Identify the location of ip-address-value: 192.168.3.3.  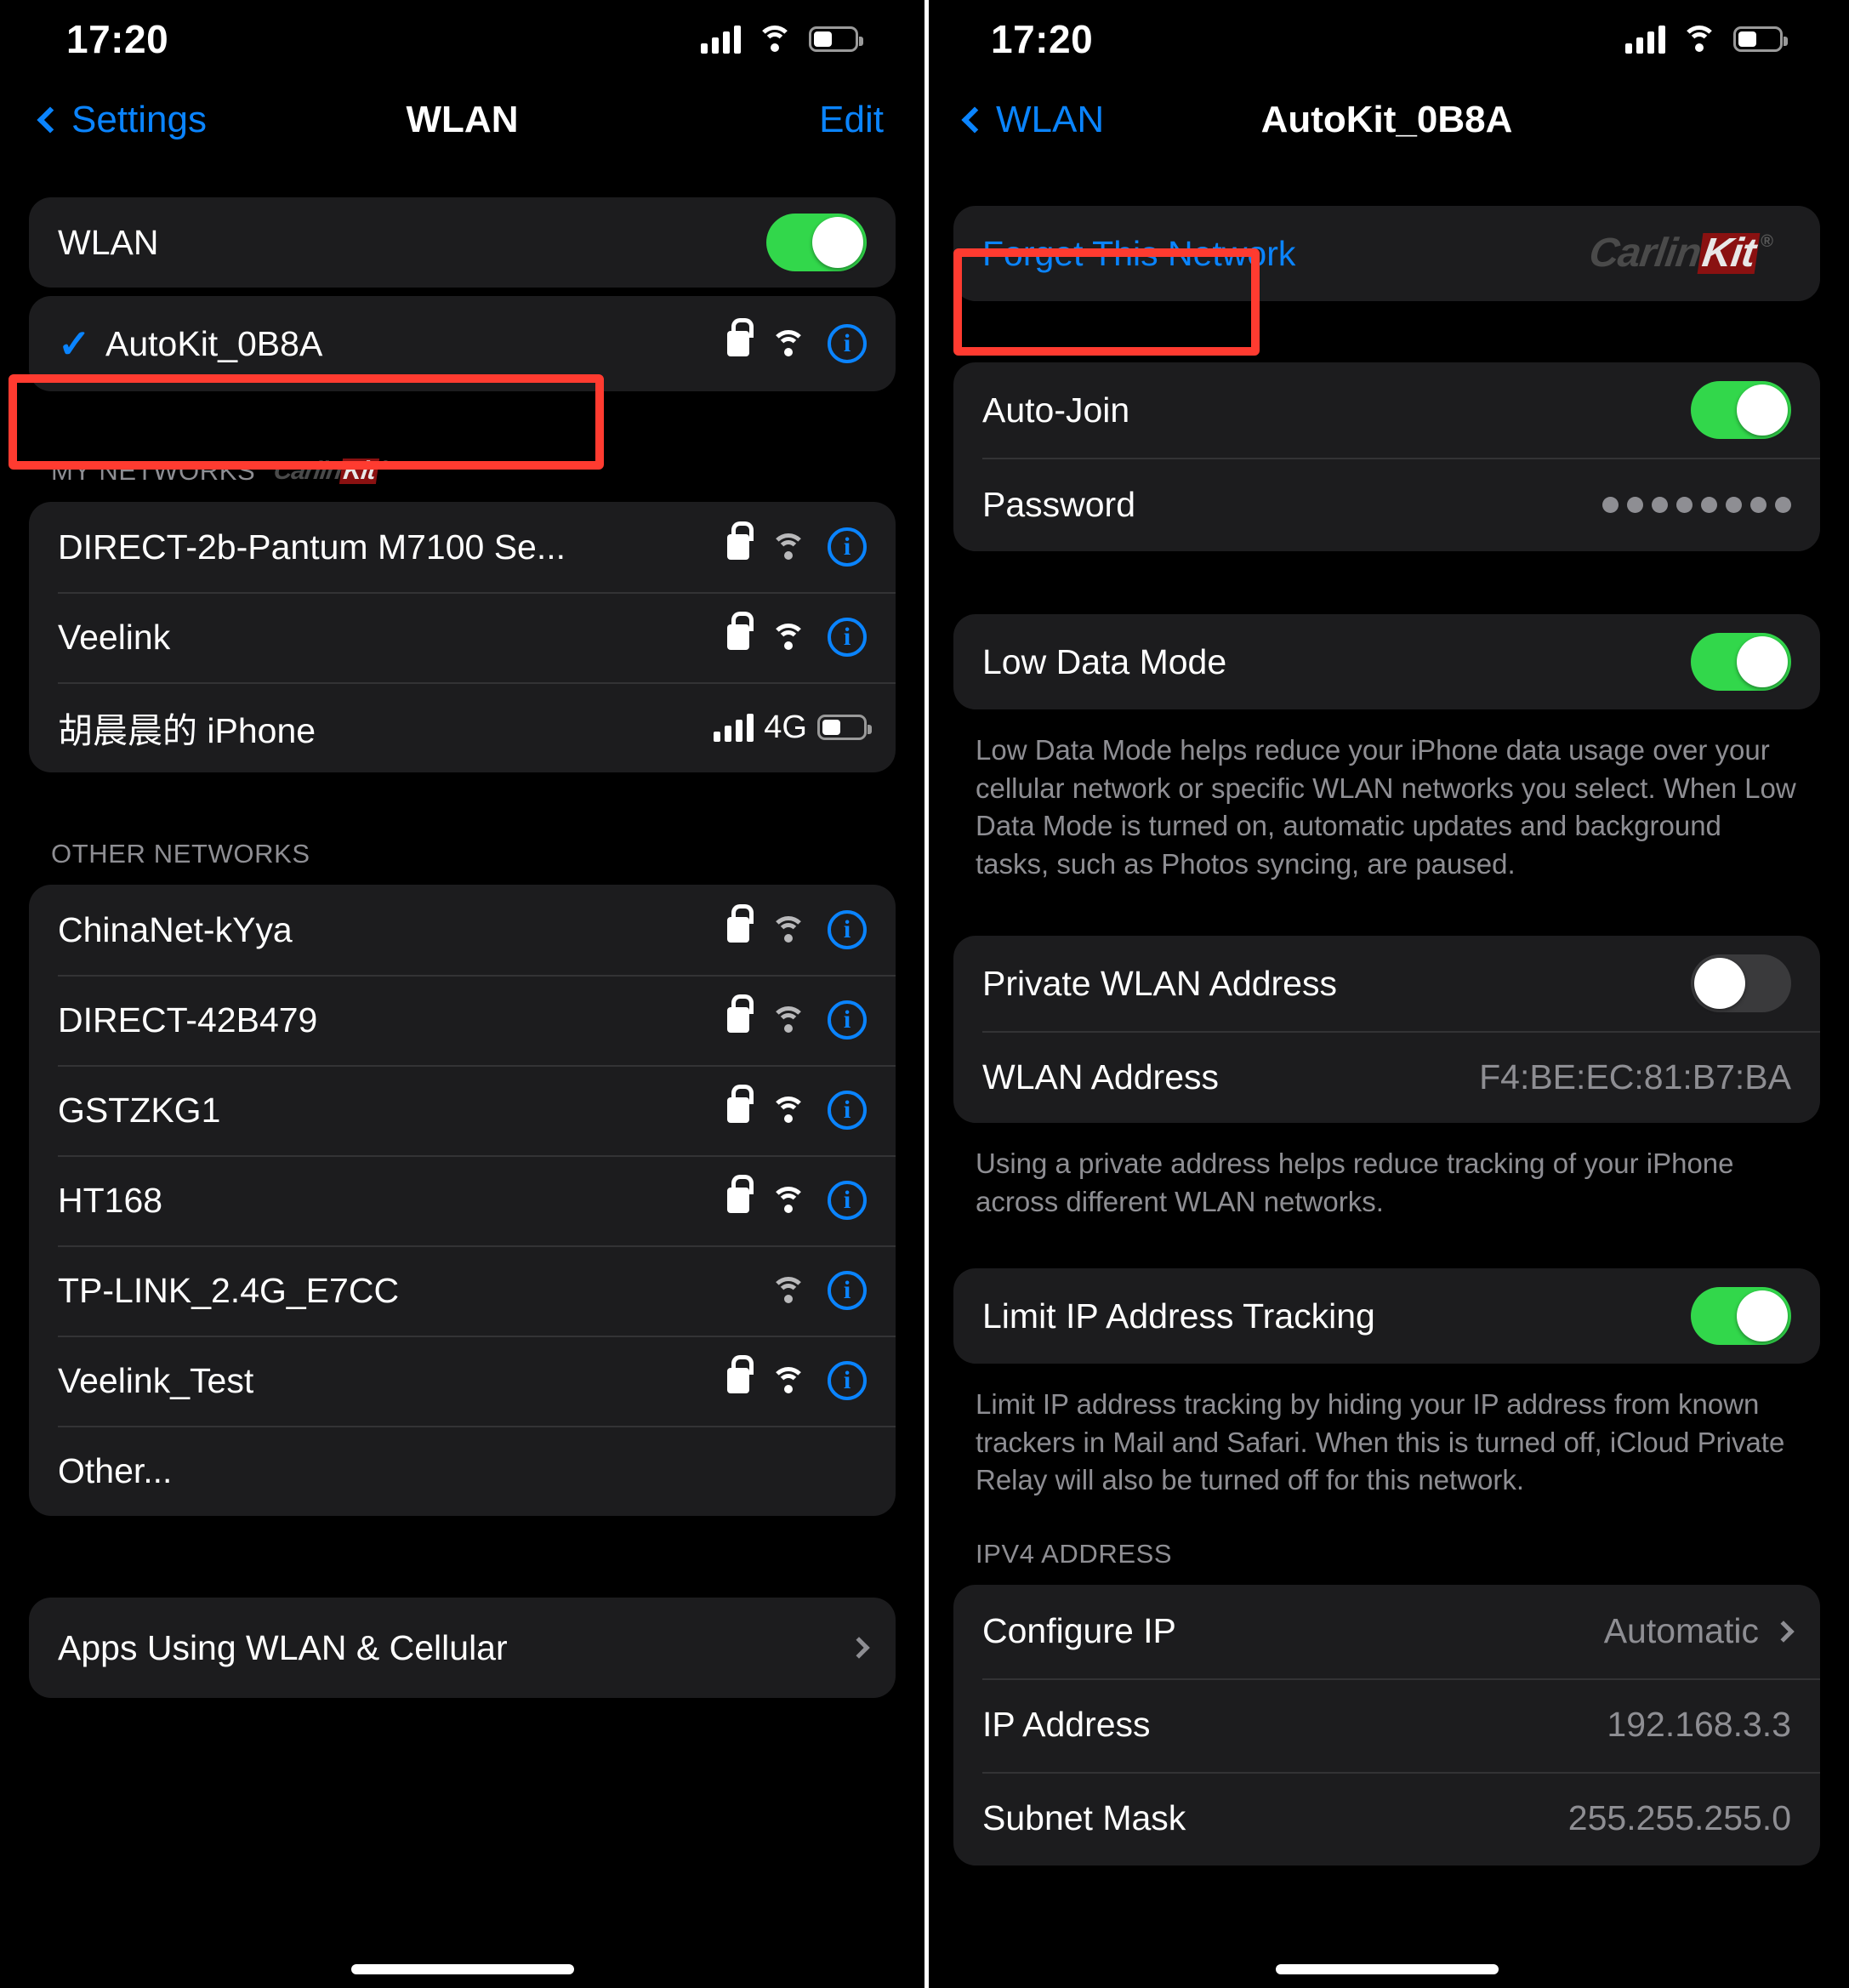
(1699, 1725).